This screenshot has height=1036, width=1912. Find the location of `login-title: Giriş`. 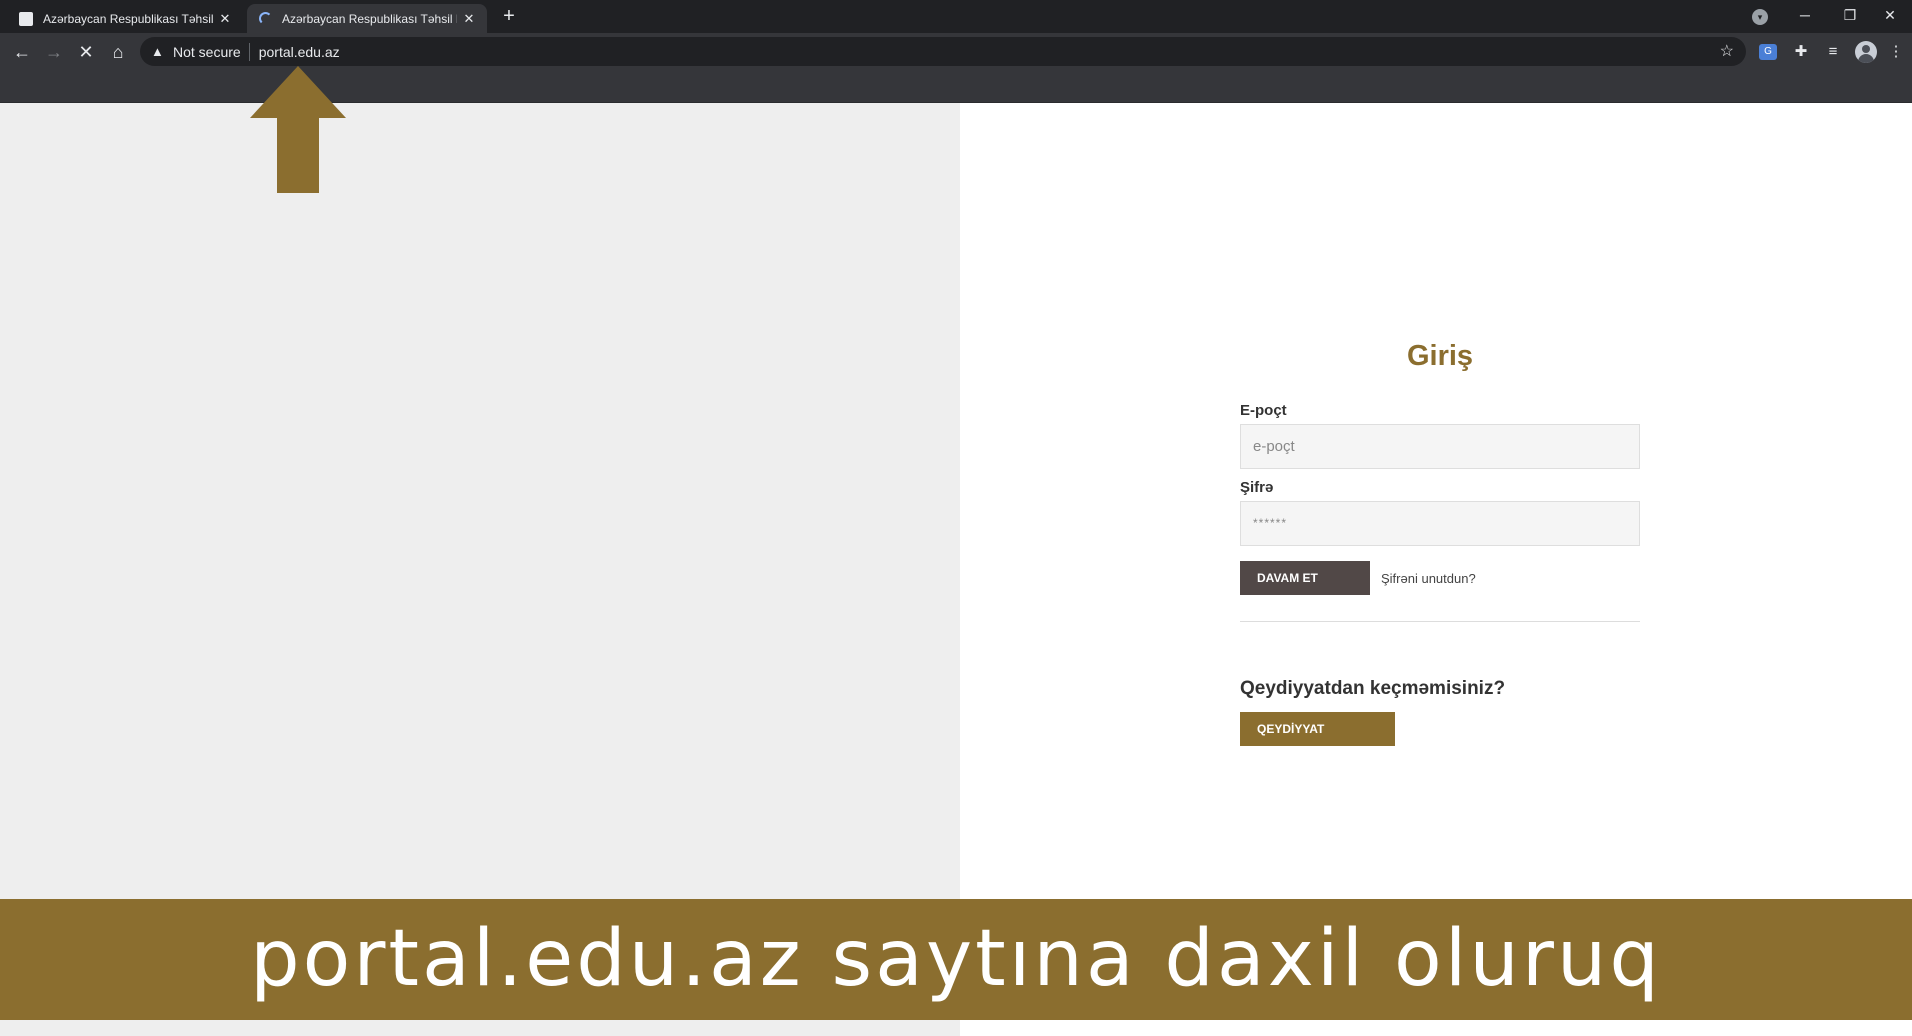

login-title: Giriş is located at coordinates (1440, 356).